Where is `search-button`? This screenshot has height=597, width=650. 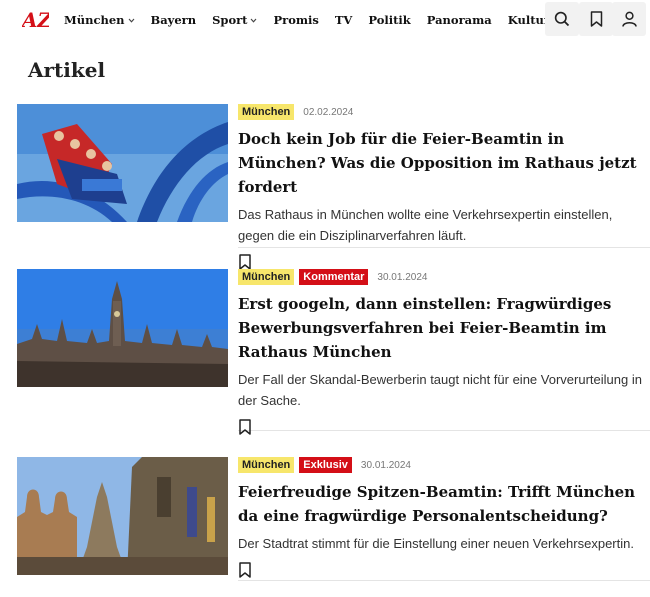
search-button is located at coordinates (562, 19).